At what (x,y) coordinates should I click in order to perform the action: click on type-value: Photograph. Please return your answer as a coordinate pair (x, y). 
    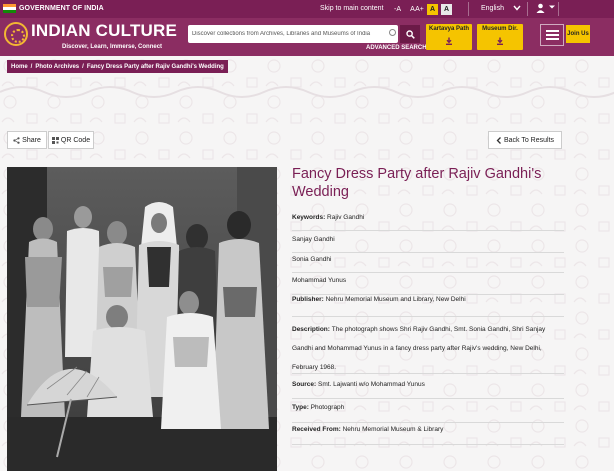
    Looking at the image, I should click on (327, 407).